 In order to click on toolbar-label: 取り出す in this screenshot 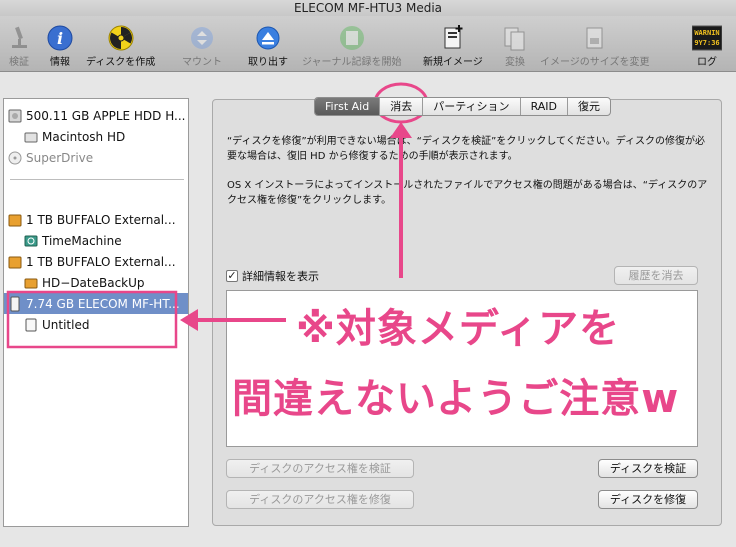, I will do `click(268, 62)`.